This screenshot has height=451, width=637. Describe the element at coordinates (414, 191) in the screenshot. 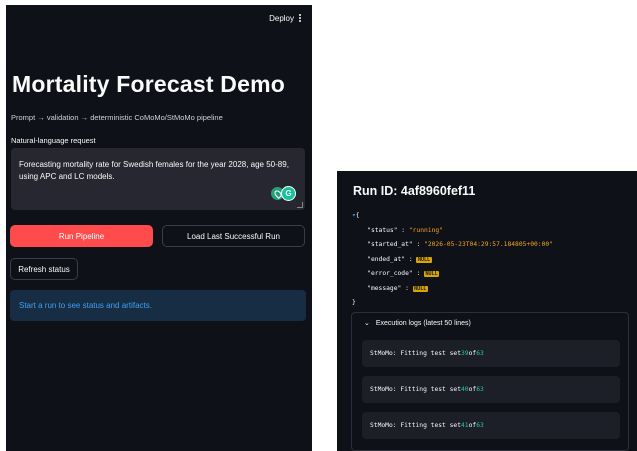

I see `run-id-heading: Run ID: 4af8960fef11` at that location.